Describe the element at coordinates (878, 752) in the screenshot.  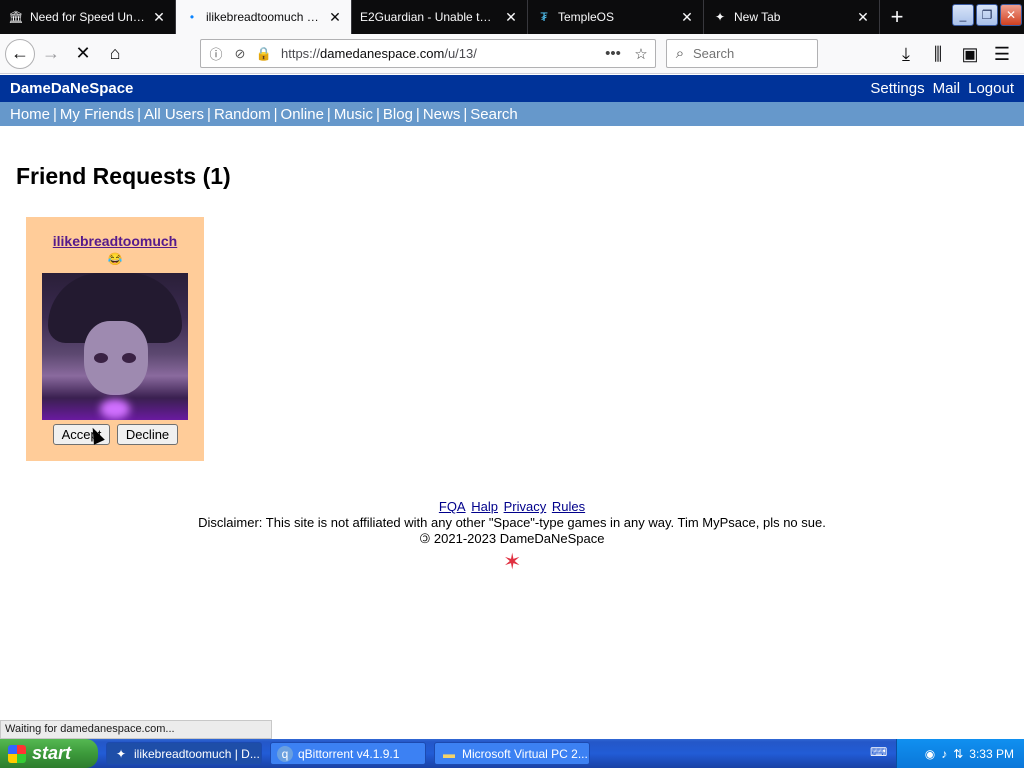
I see `keyboard-icon: ⌨` at that location.